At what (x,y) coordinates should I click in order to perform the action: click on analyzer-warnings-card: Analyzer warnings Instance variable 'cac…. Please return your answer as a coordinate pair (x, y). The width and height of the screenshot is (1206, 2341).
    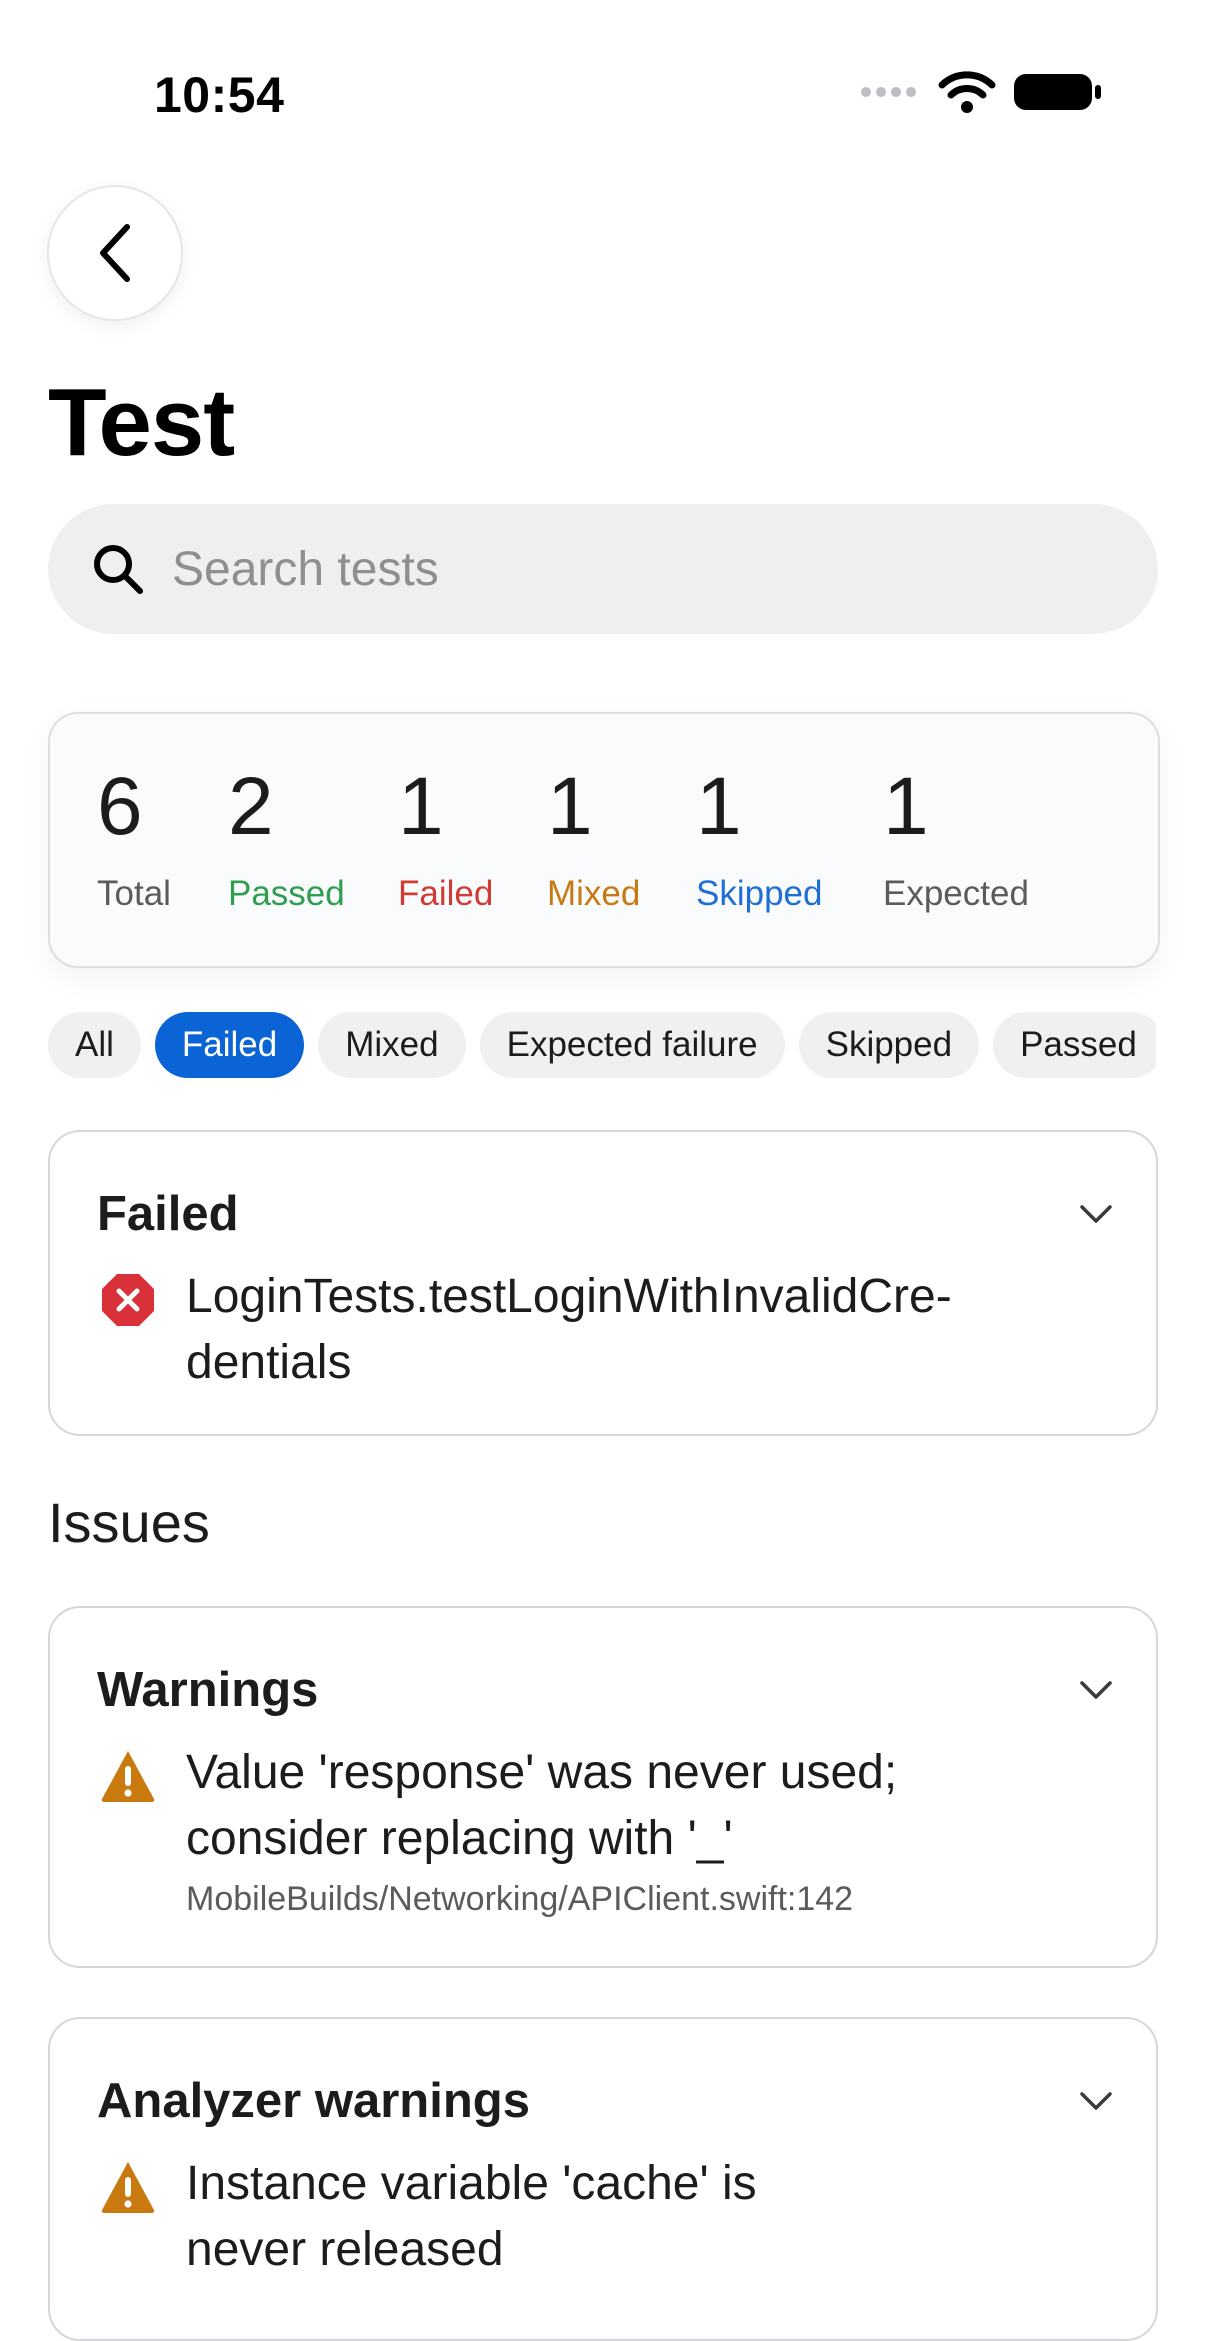
    Looking at the image, I should click on (603, 2179).